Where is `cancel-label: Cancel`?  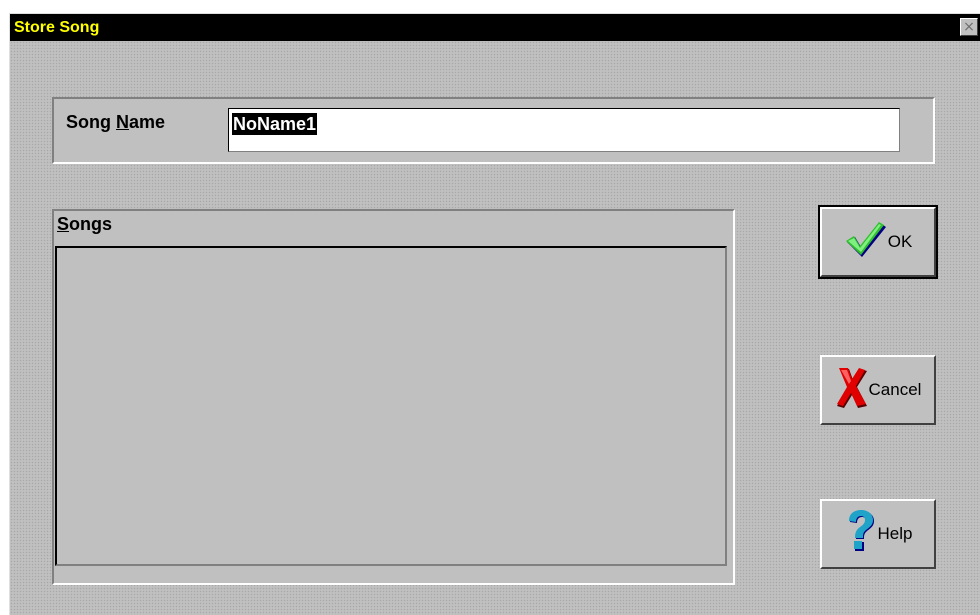
cancel-label: Cancel is located at coordinates (895, 389).